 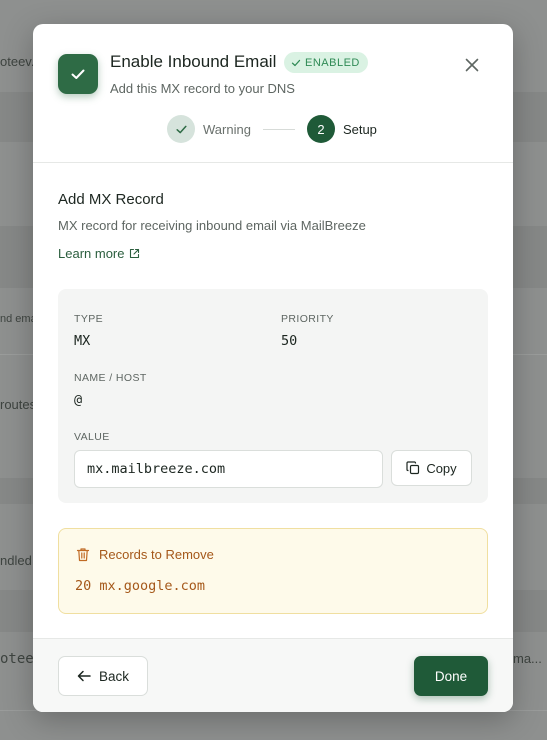 I want to click on type-label: TYPE, so click(x=89, y=319).